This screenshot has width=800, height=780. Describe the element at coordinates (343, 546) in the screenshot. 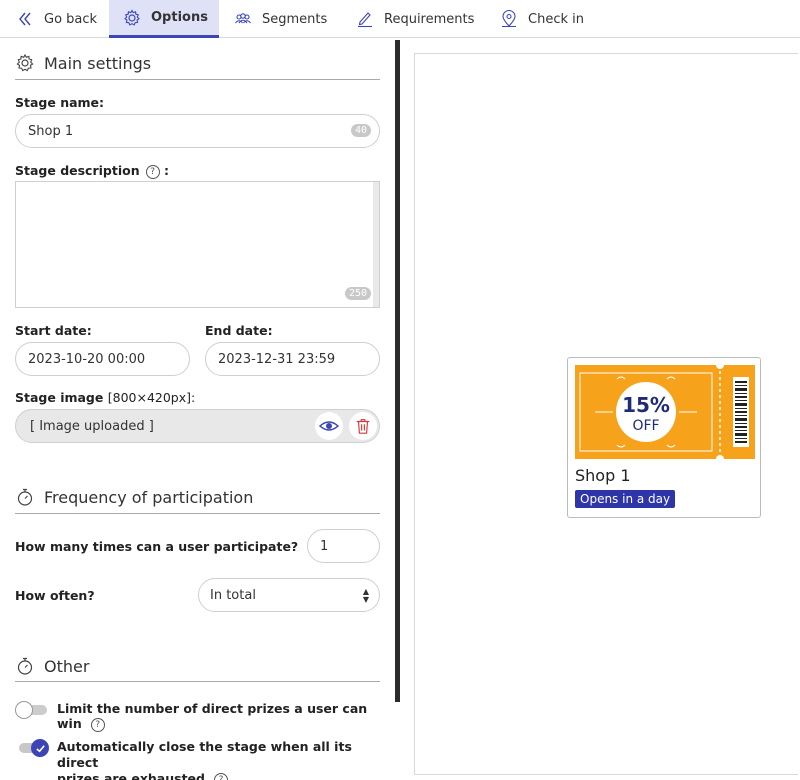

I see `participation-times-input: 1` at that location.